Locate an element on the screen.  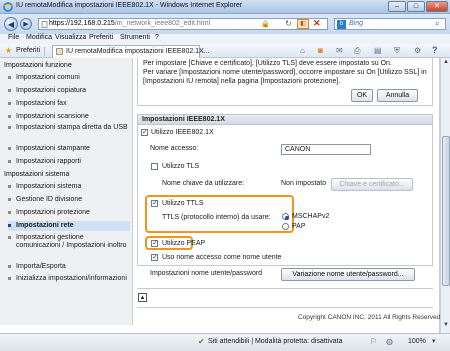
mschapv2-radio is located at coordinates (285, 216).